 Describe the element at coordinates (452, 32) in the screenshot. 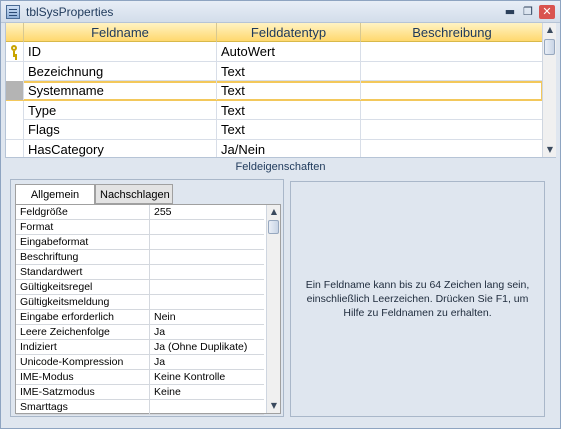

I see `column-header-description: Beschreibung` at that location.